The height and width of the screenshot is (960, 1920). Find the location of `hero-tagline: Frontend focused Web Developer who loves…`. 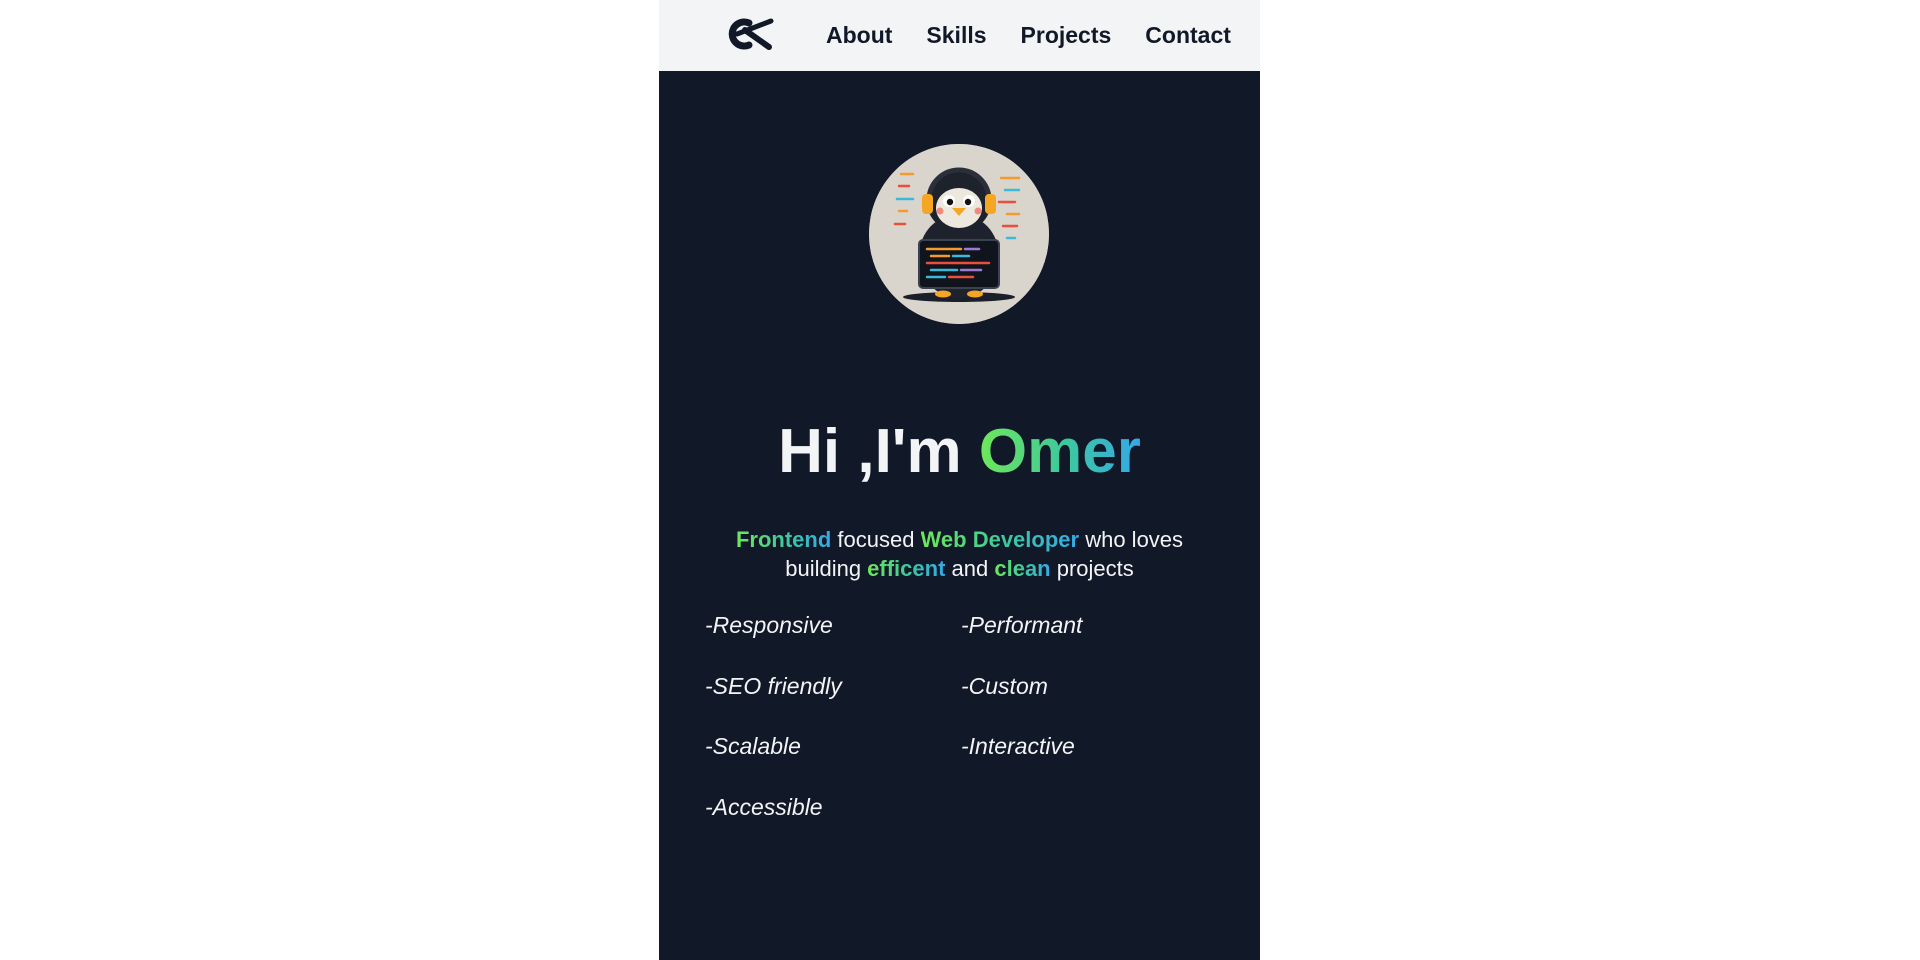

hero-tagline: Frontend focused Web Developer who loves… is located at coordinates (959, 554).